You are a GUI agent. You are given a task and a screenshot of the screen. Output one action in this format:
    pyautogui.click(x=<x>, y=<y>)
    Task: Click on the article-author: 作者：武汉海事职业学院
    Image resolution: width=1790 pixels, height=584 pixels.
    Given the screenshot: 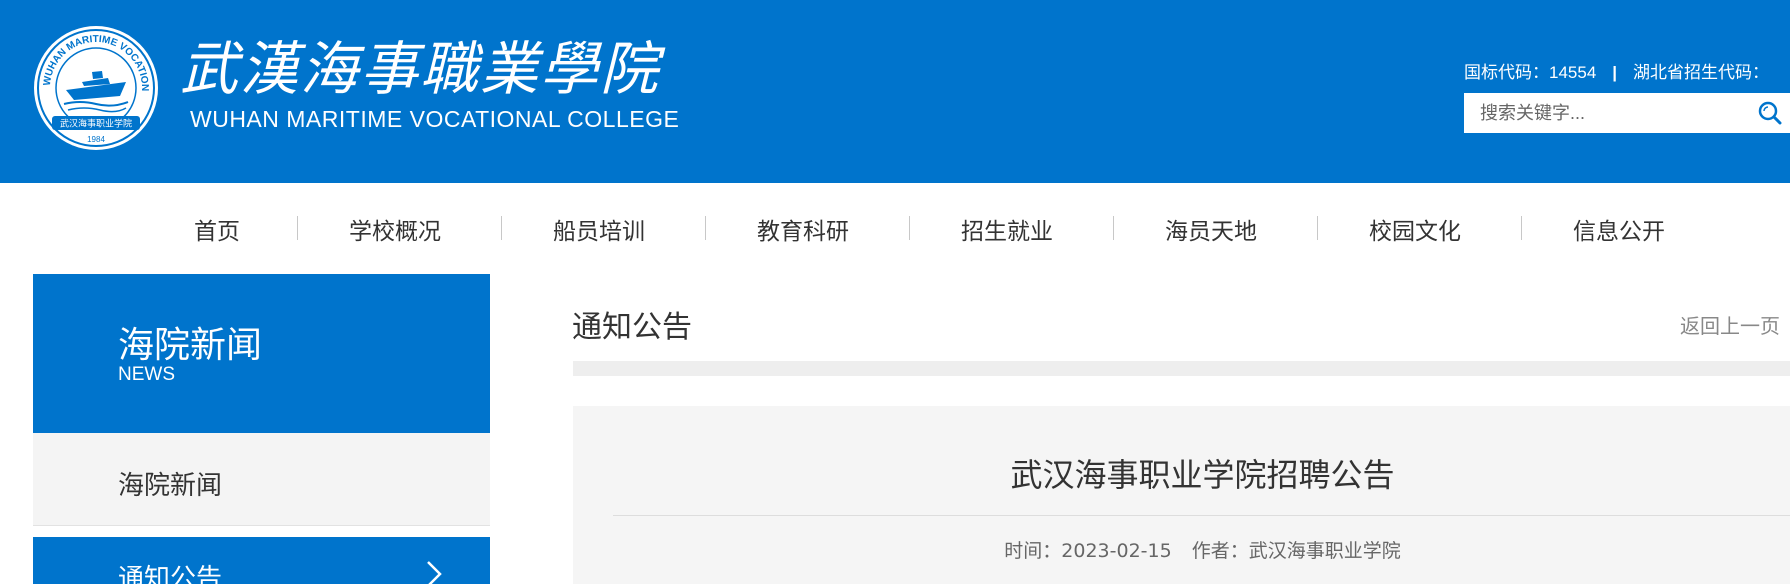 What is the action you would take?
    pyautogui.click(x=1296, y=551)
    